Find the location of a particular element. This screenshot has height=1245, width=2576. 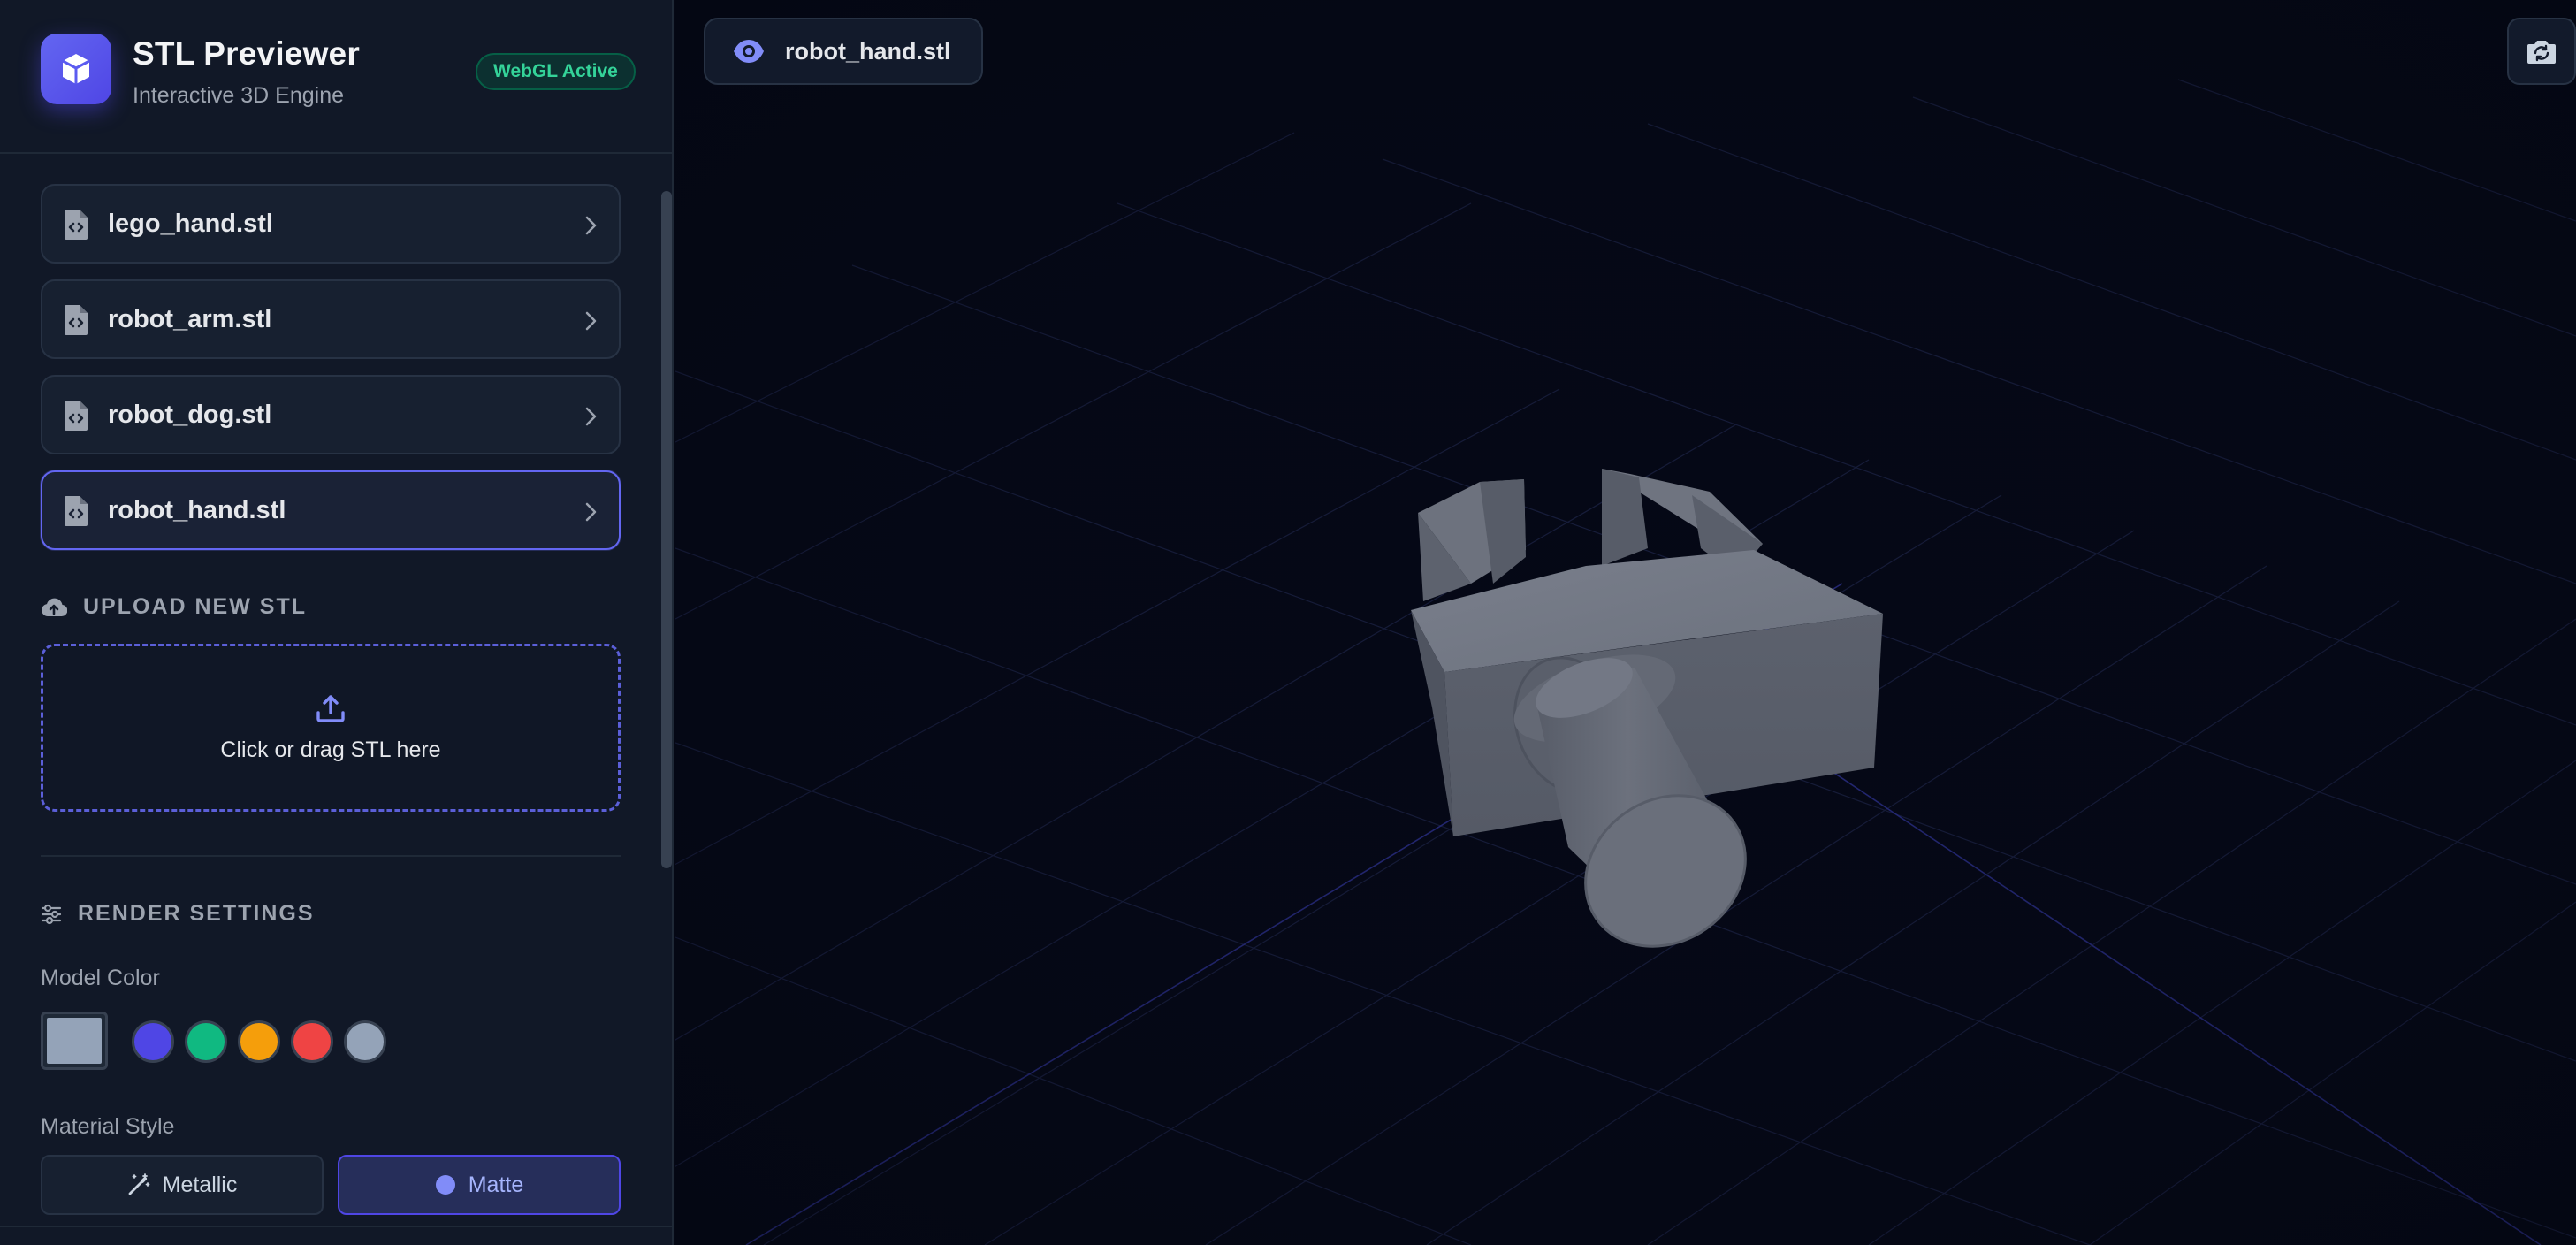

section-divider is located at coordinates (331, 856).